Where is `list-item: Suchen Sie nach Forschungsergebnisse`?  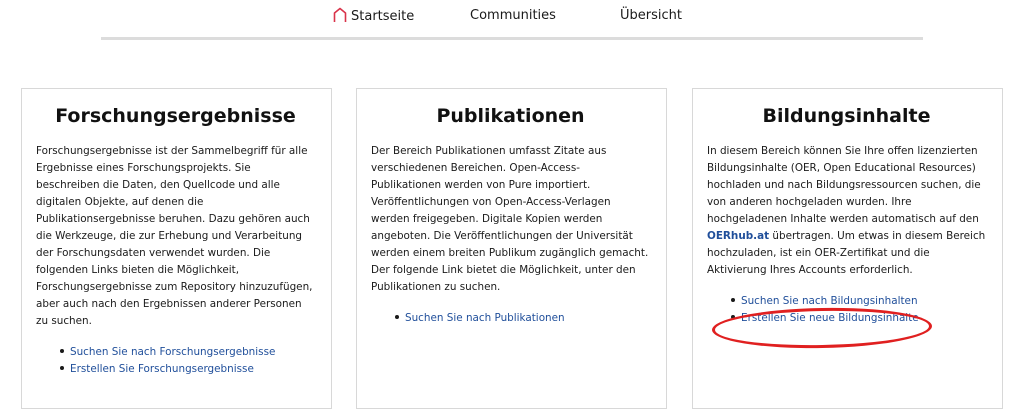 list-item: Suchen Sie nach Forschungsergebnisse is located at coordinates (187, 352).